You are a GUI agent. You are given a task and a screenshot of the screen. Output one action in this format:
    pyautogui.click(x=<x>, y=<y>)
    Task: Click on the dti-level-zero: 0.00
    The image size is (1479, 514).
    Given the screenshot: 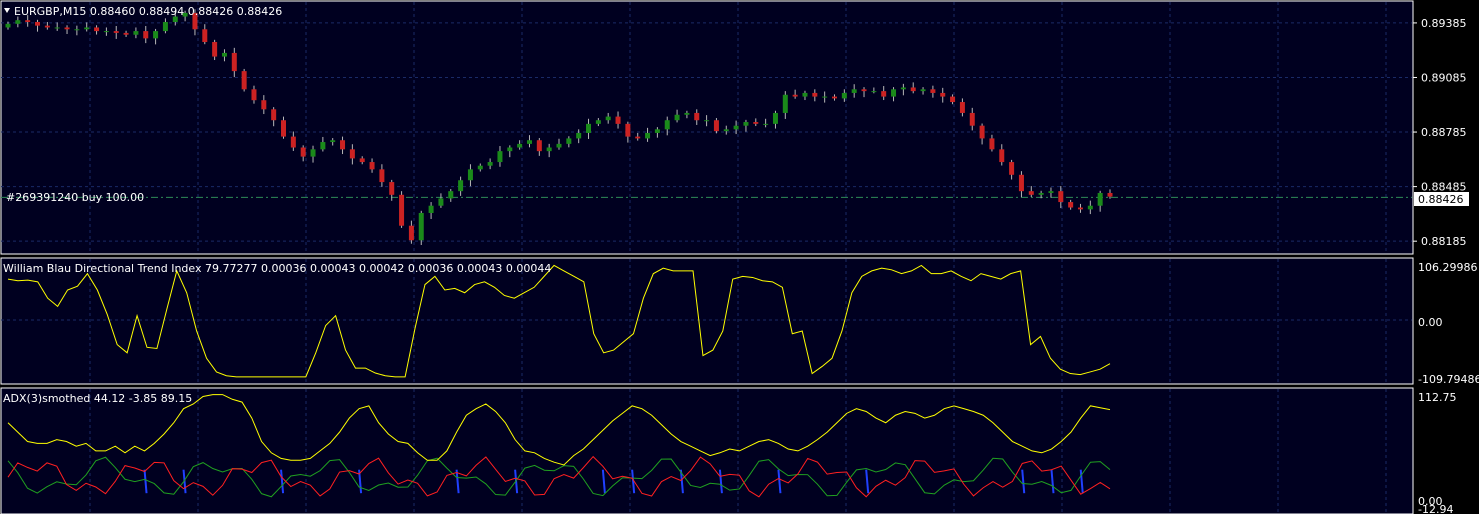 What is the action you would take?
    pyautogui.click(x=1430, y=322)
    